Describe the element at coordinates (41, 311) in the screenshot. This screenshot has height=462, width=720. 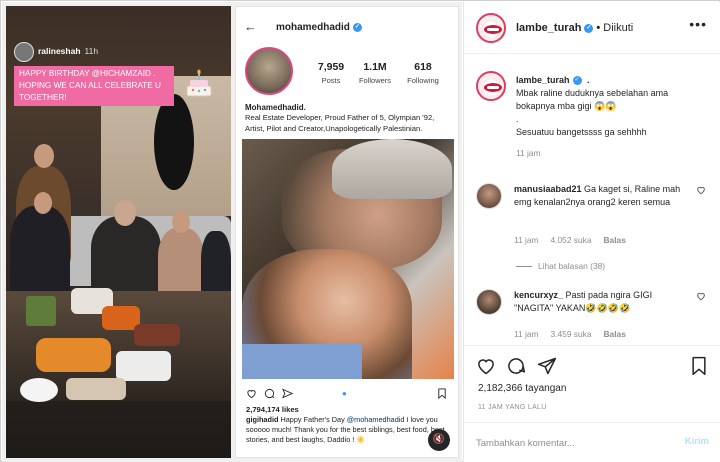
I see `bottles` at that location.